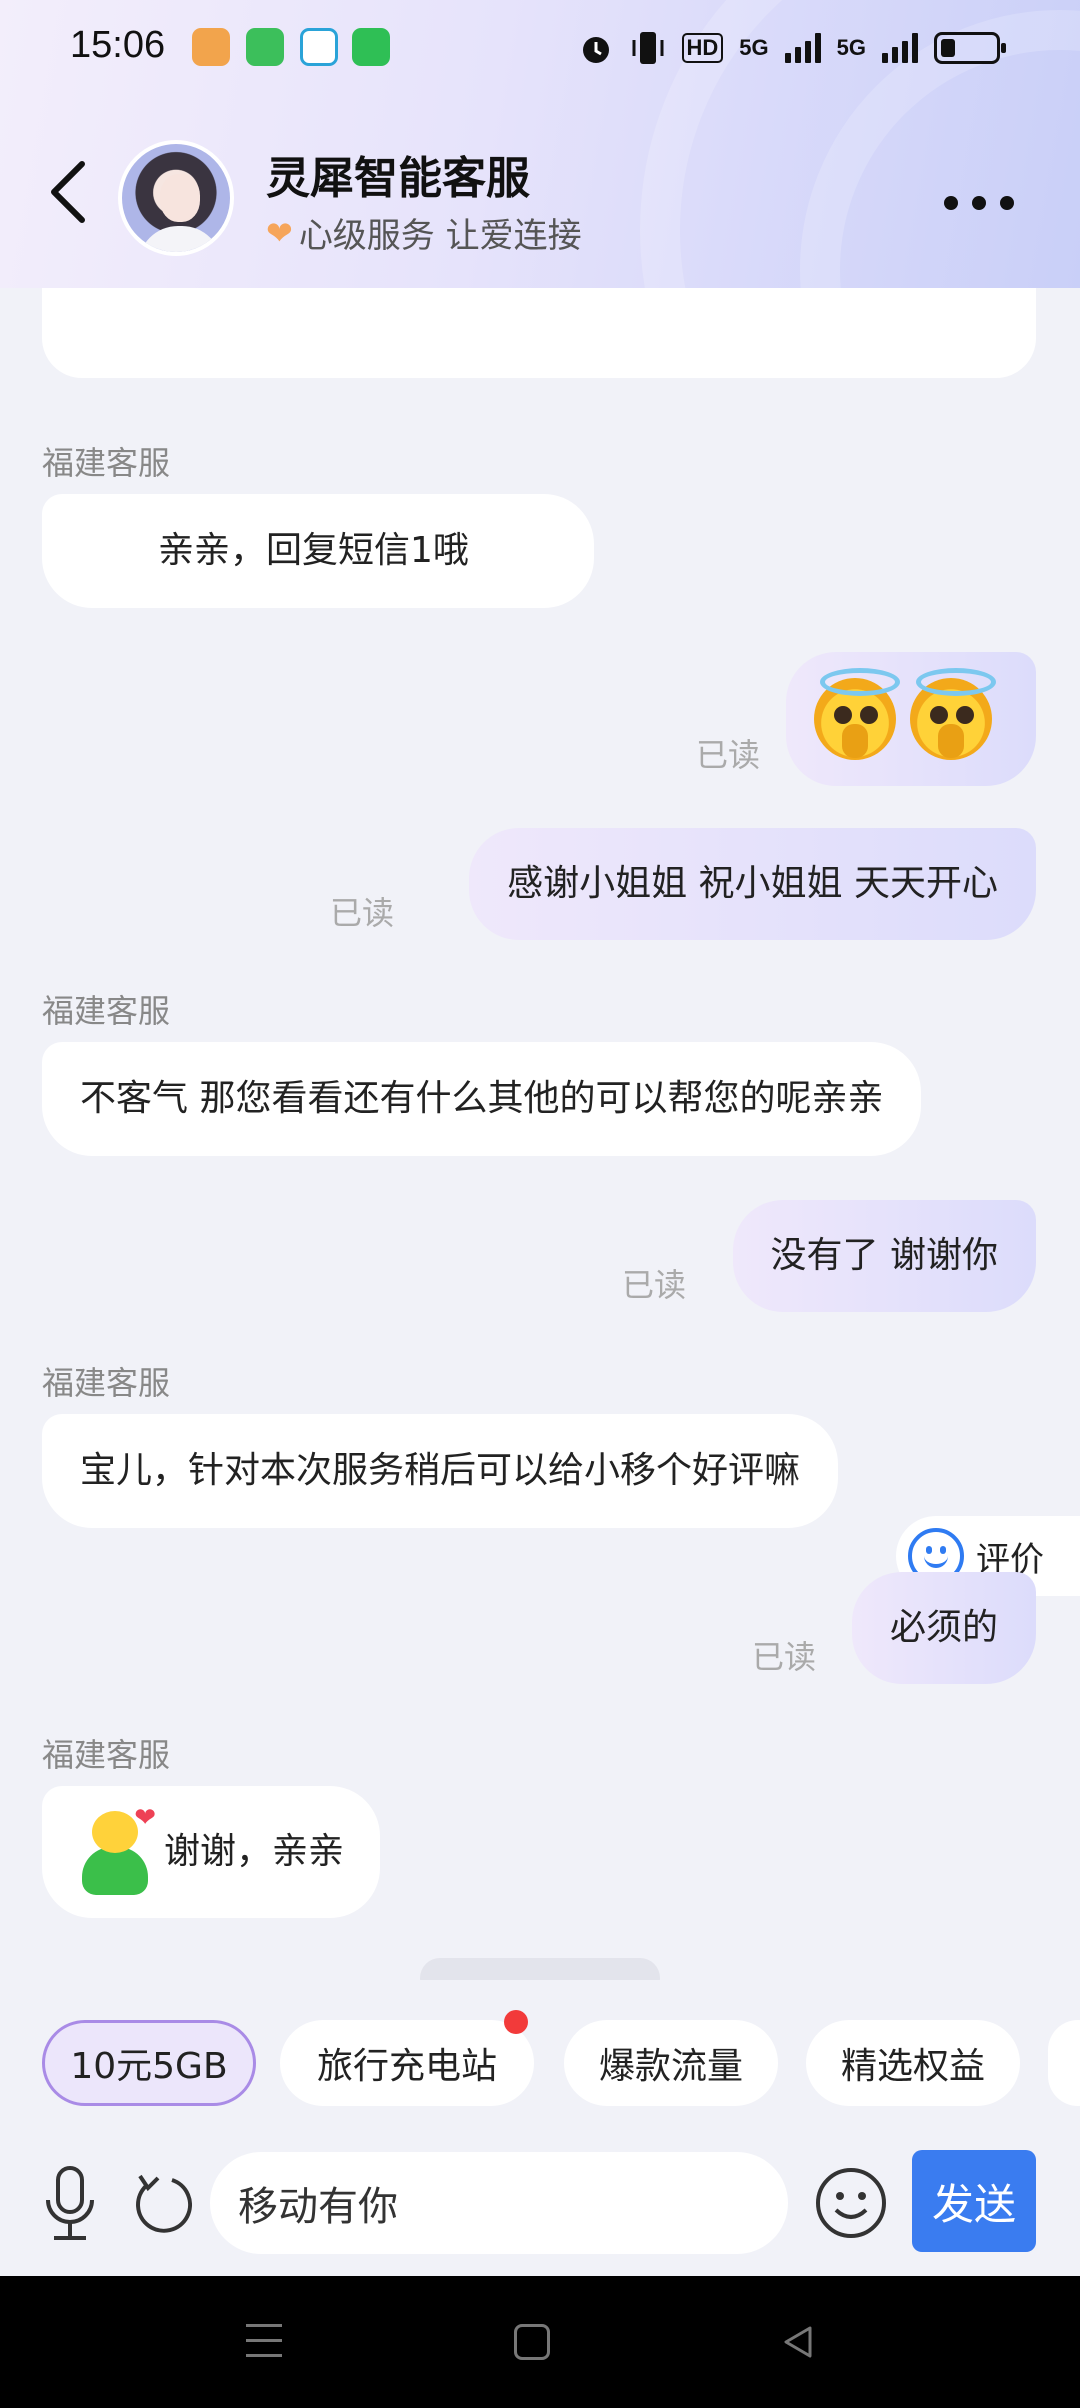 This screenshot has width=1080, height=2408. I want to click on recent-apps-icon, so click(264, 2342).